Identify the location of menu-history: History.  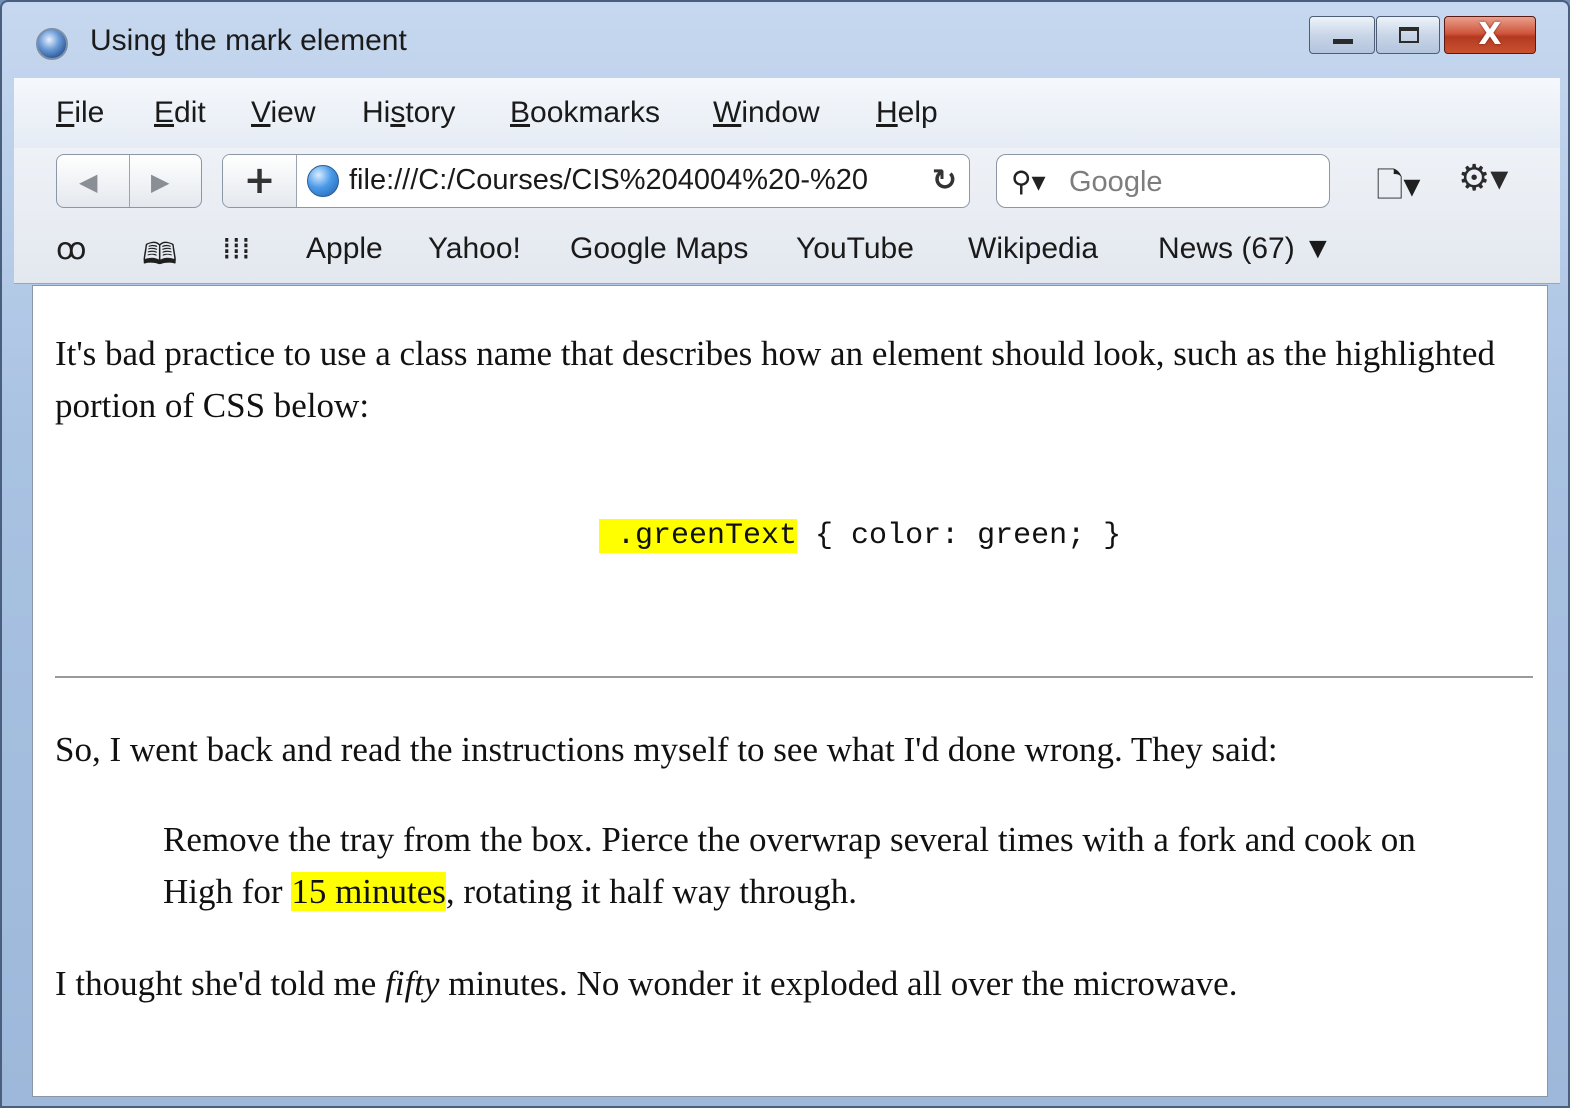
(408, 113).